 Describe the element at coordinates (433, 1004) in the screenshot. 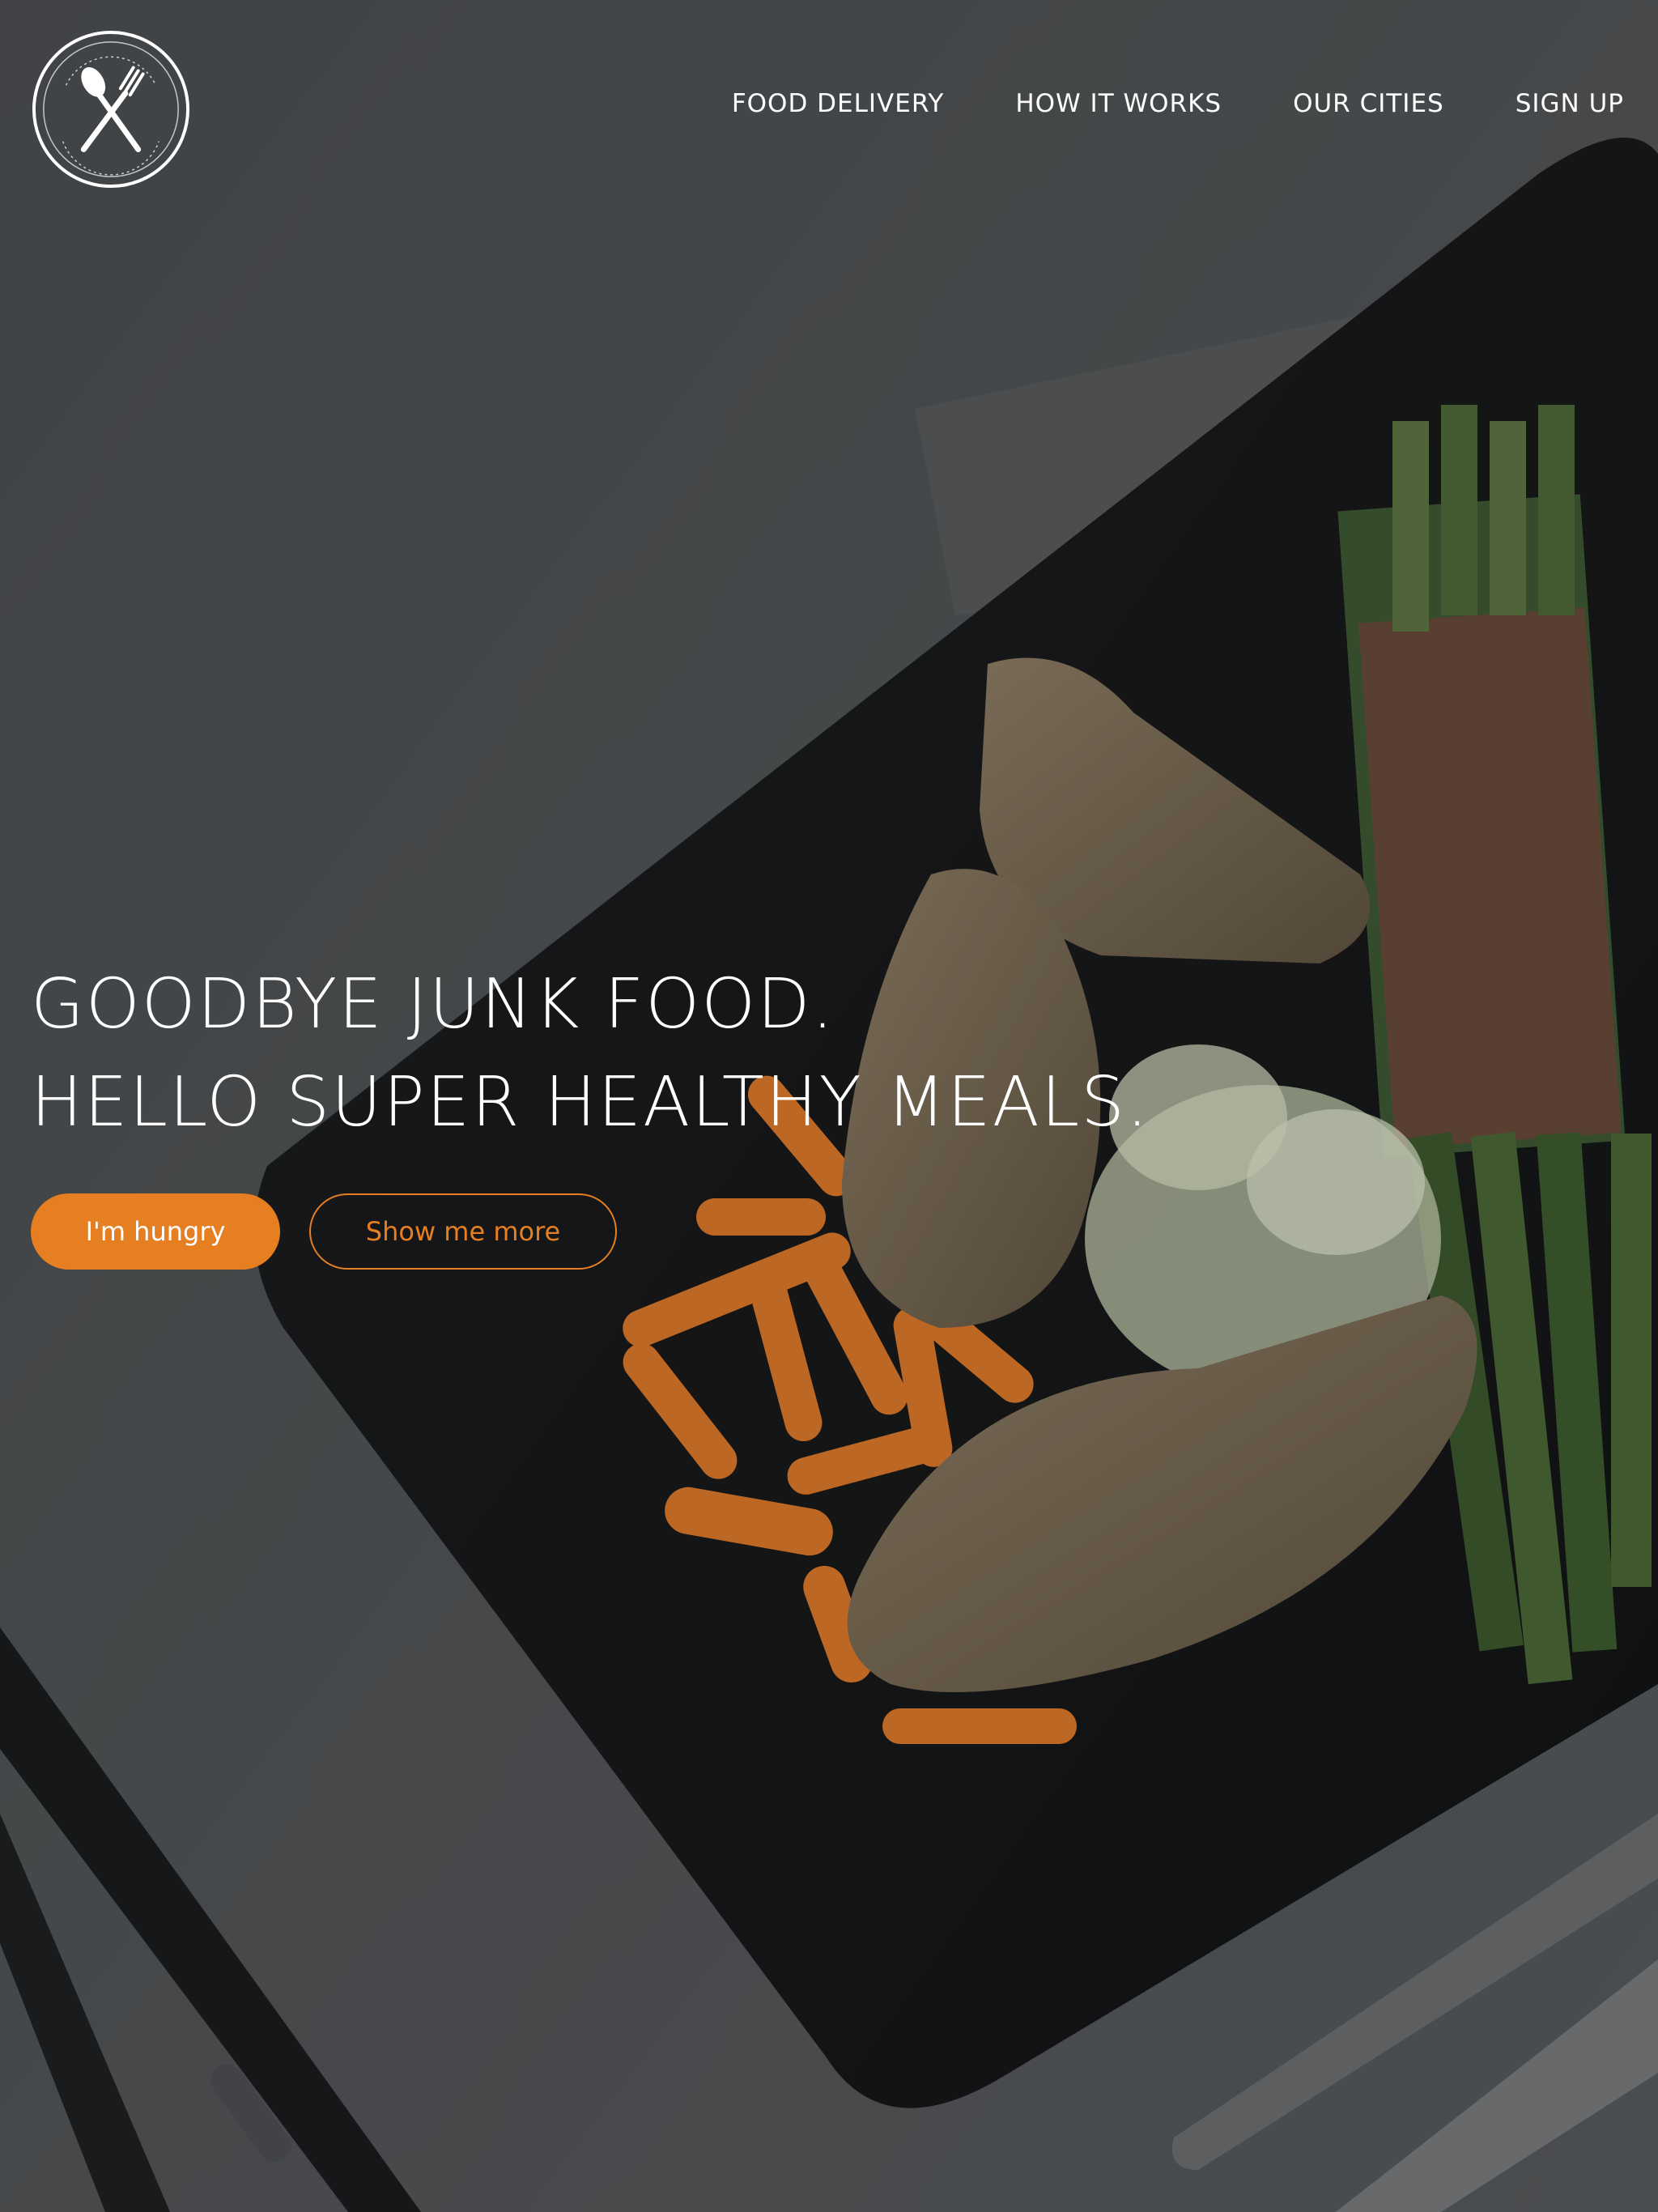

I see `hero-headline-line-1: GOODBYE JUNK FOOD.` at that location.